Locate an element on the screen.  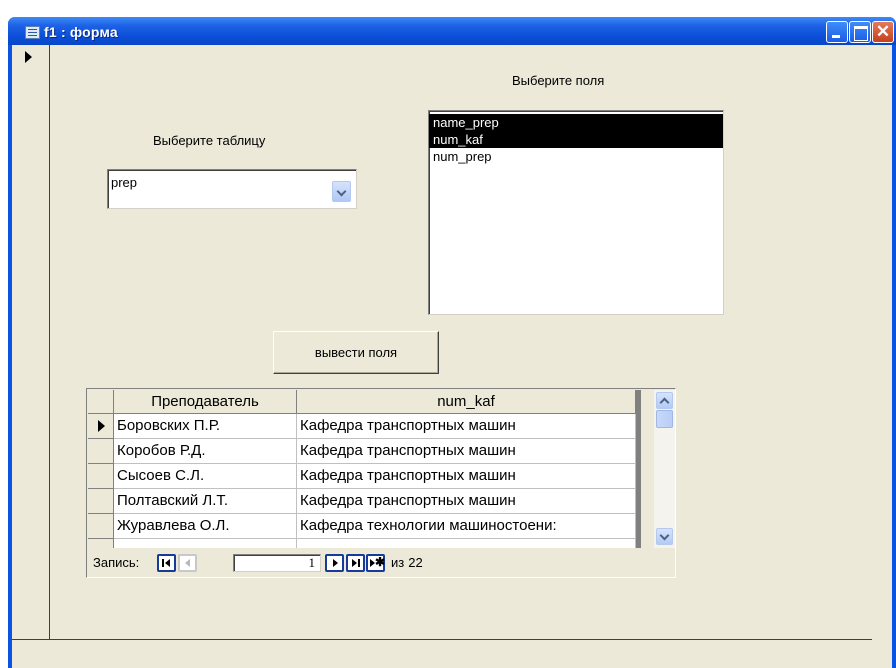
record-navigation-bar: Запись: 1 ✱ из 22 is located at coordinates (381, 563).